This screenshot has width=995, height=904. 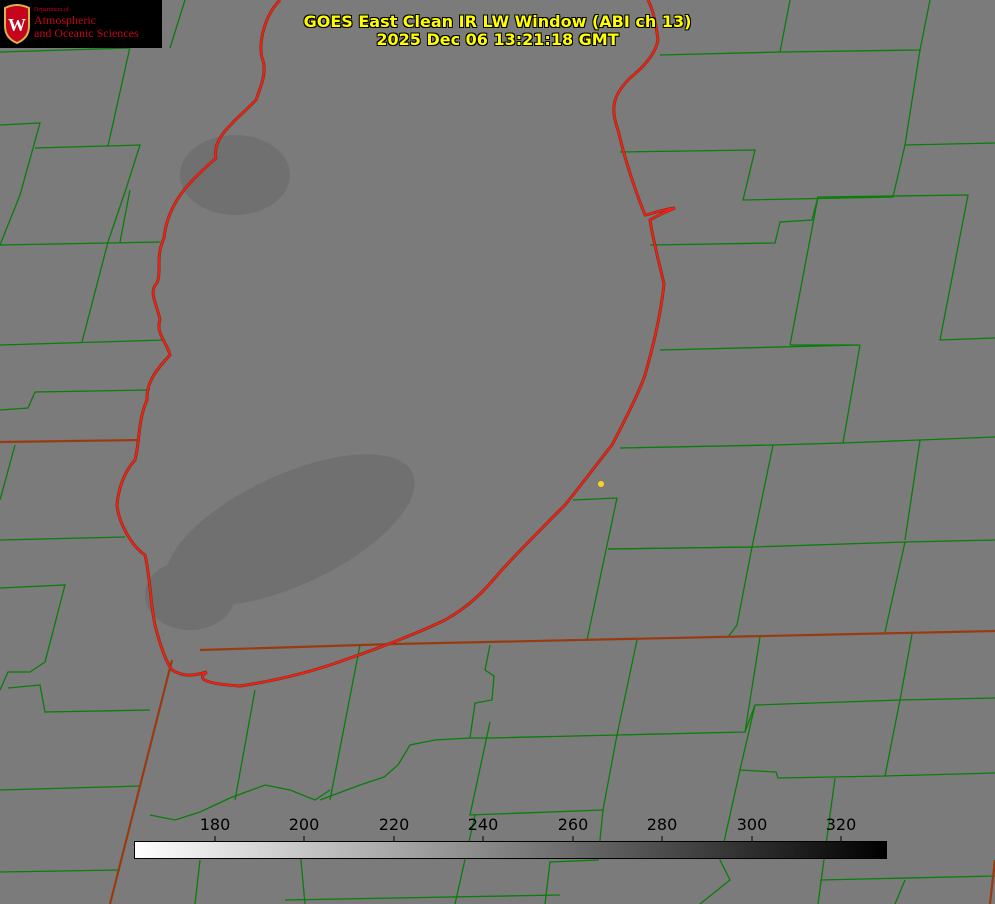 I want to click on colorbar-tick-label: 280, so click(x=662, y=824).